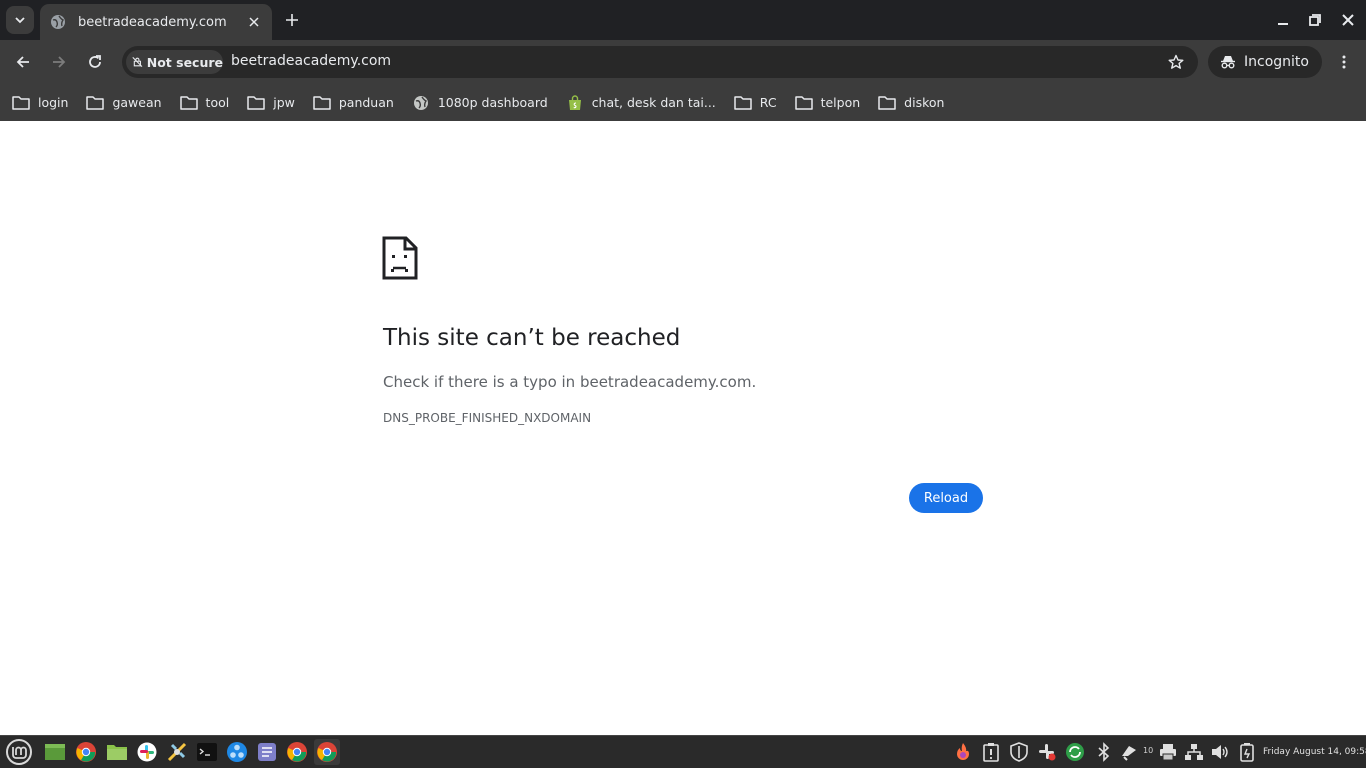 This screenshot has height=768, width=1366. I want to click on toolbar: Not secure beetradeacademy.com Incognito, so click(683, 62).